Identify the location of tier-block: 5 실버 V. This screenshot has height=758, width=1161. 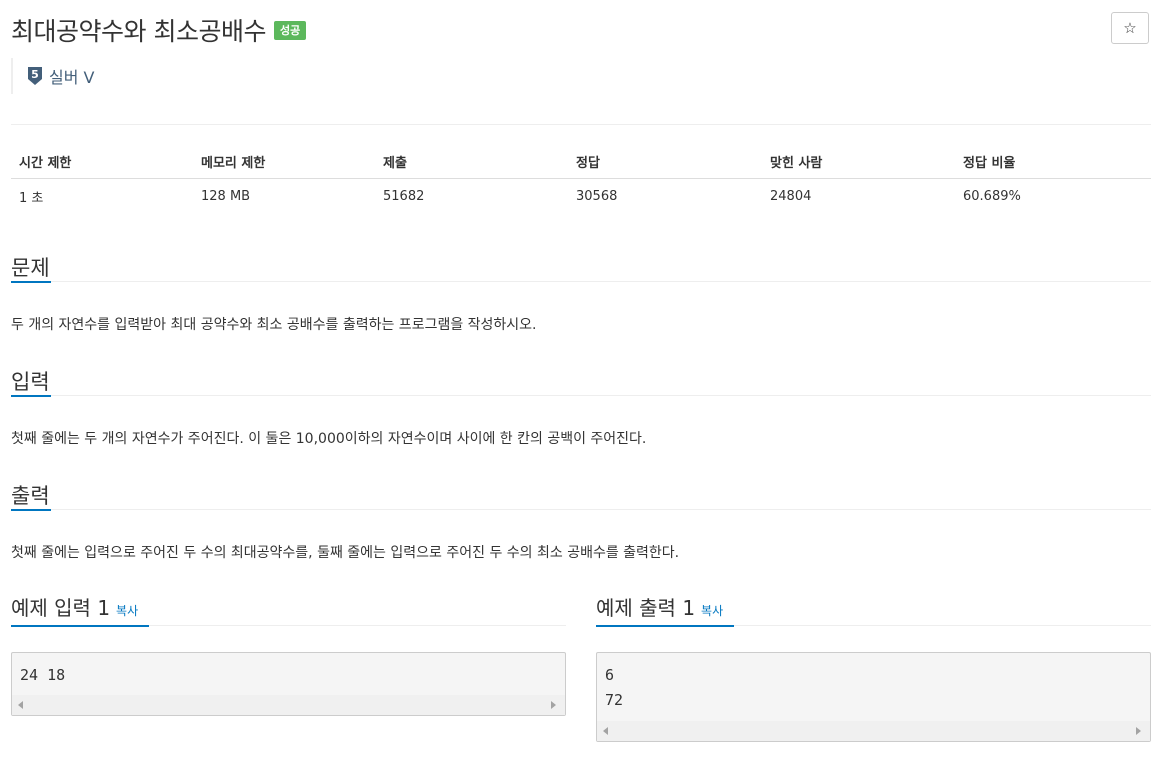
(52, 76).